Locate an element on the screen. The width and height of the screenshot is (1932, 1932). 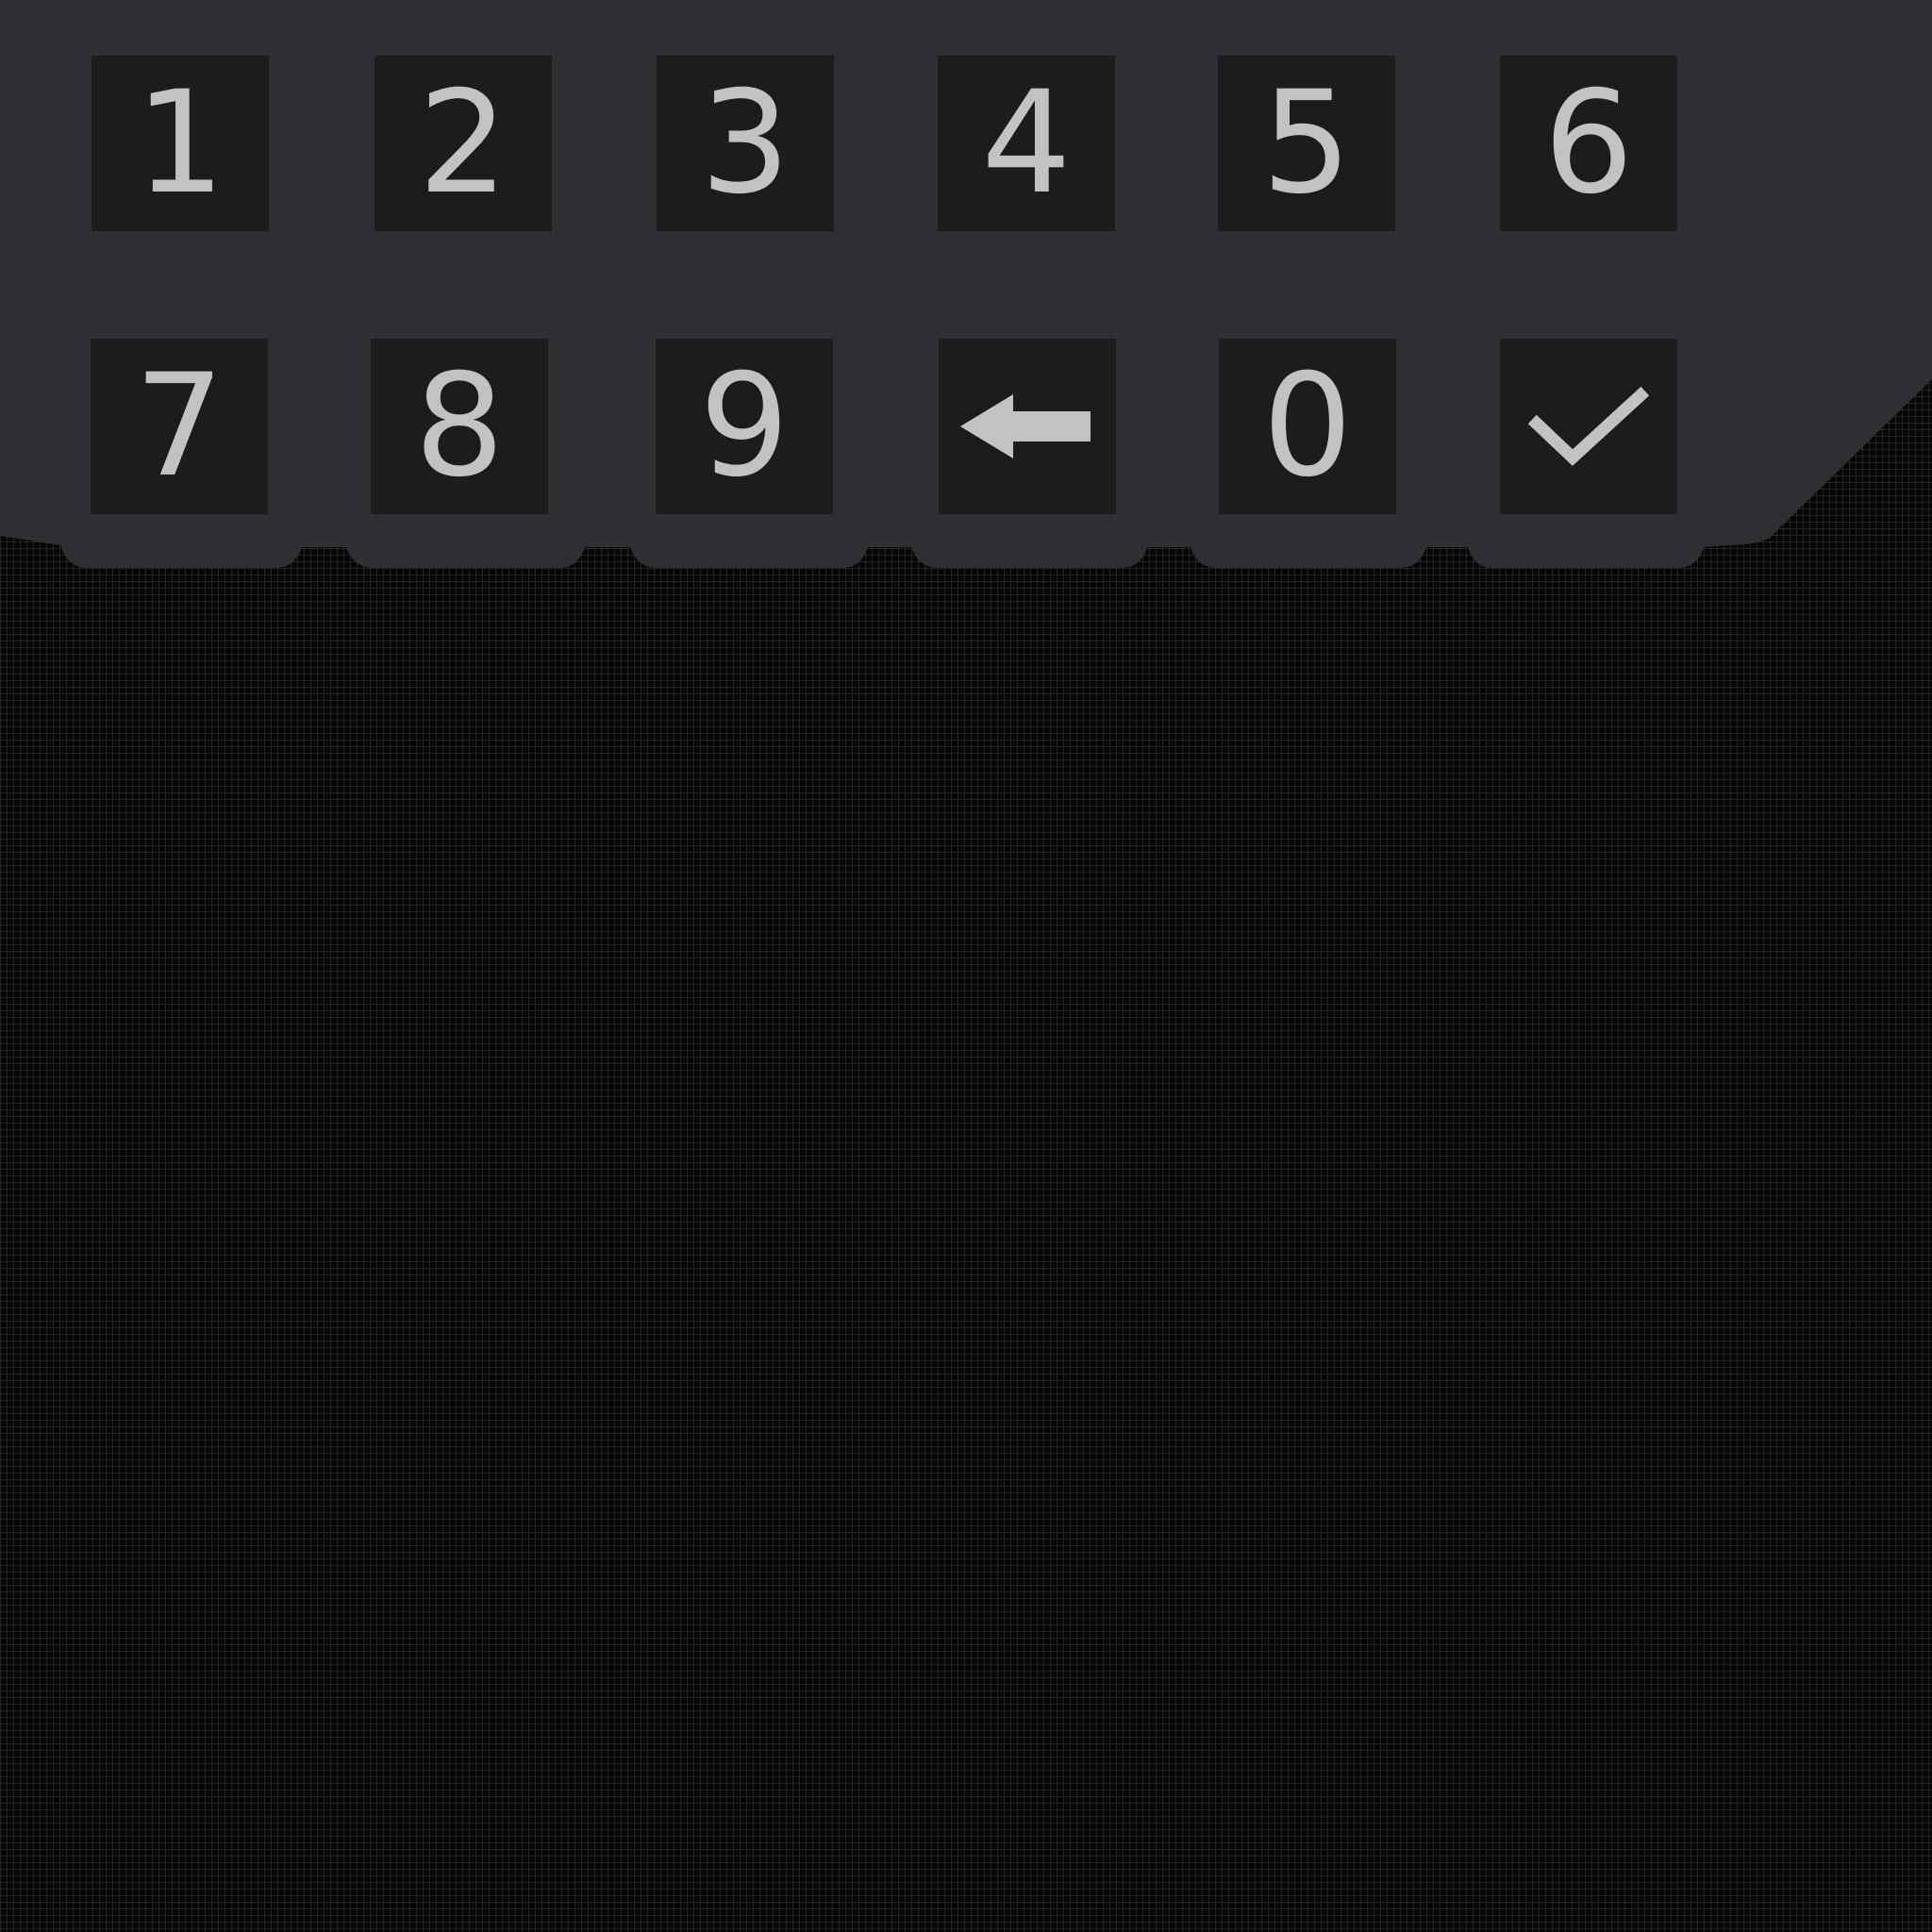
checkmark-icon is located at coordinates (1589, 426).